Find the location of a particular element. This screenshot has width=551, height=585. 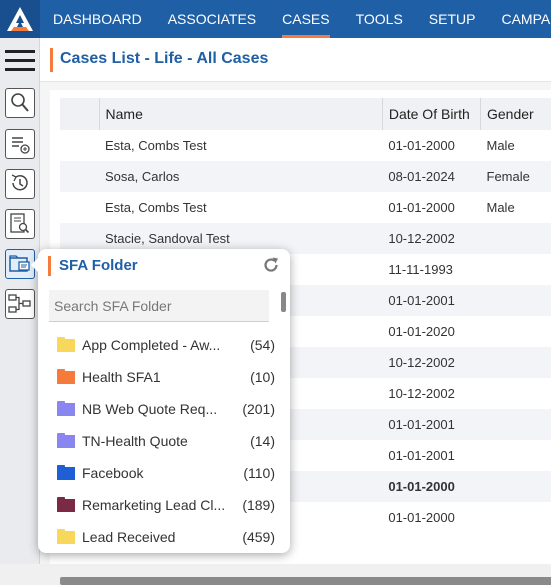

cell-dob: 08-01-2024 is located at coordinates (431, 176).